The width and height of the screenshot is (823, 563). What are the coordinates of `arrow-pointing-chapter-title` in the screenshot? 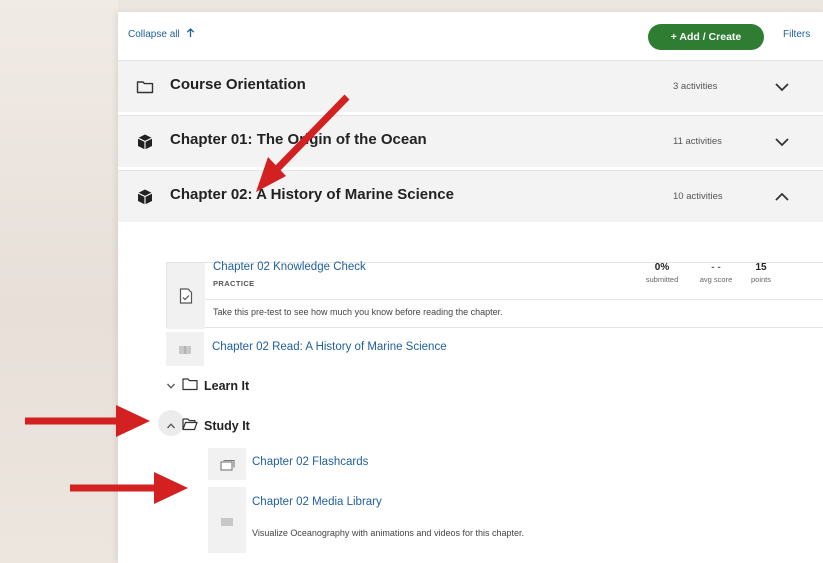 It's located at (303, 143).